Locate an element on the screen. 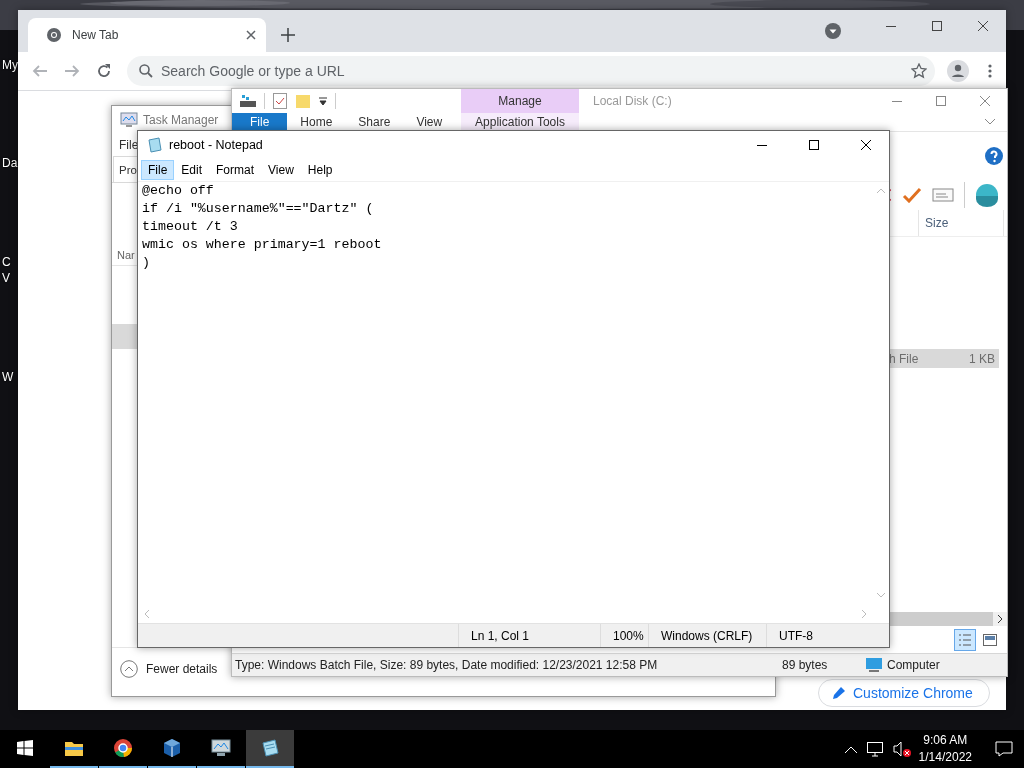 Image resolution: width=1024 pixels, height=768 pixels. cube-icon is located at coordinates (172, 748).